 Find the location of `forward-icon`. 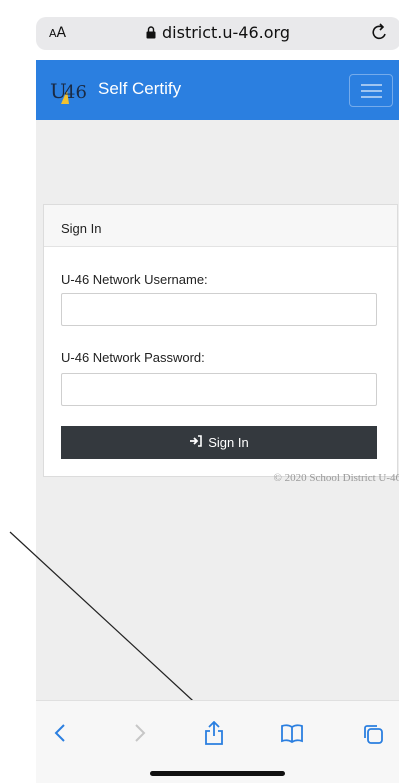

forward-icon is located at coordinates (140, 735).